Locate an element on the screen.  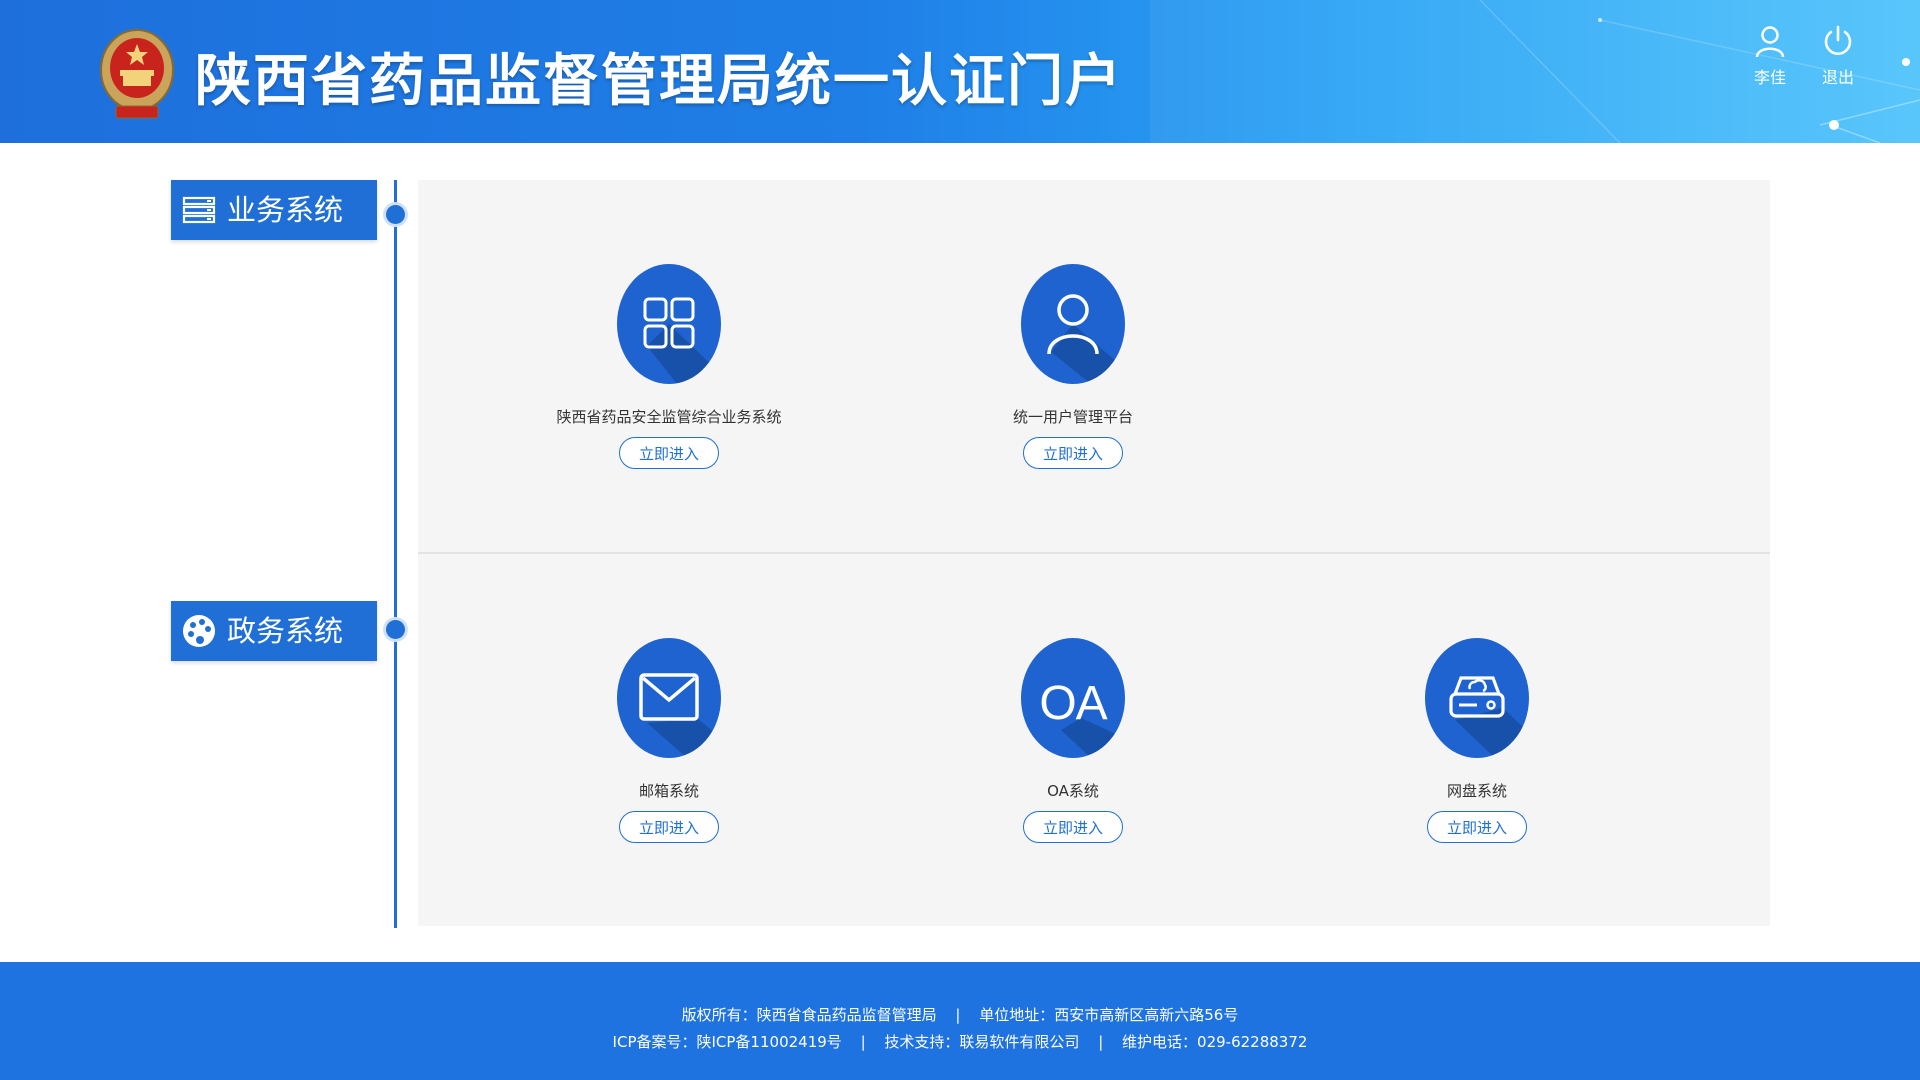
top-header: 陕西省药品监督管理局统一认证门户 李佳 退出 is located at coordinates (960, 71).